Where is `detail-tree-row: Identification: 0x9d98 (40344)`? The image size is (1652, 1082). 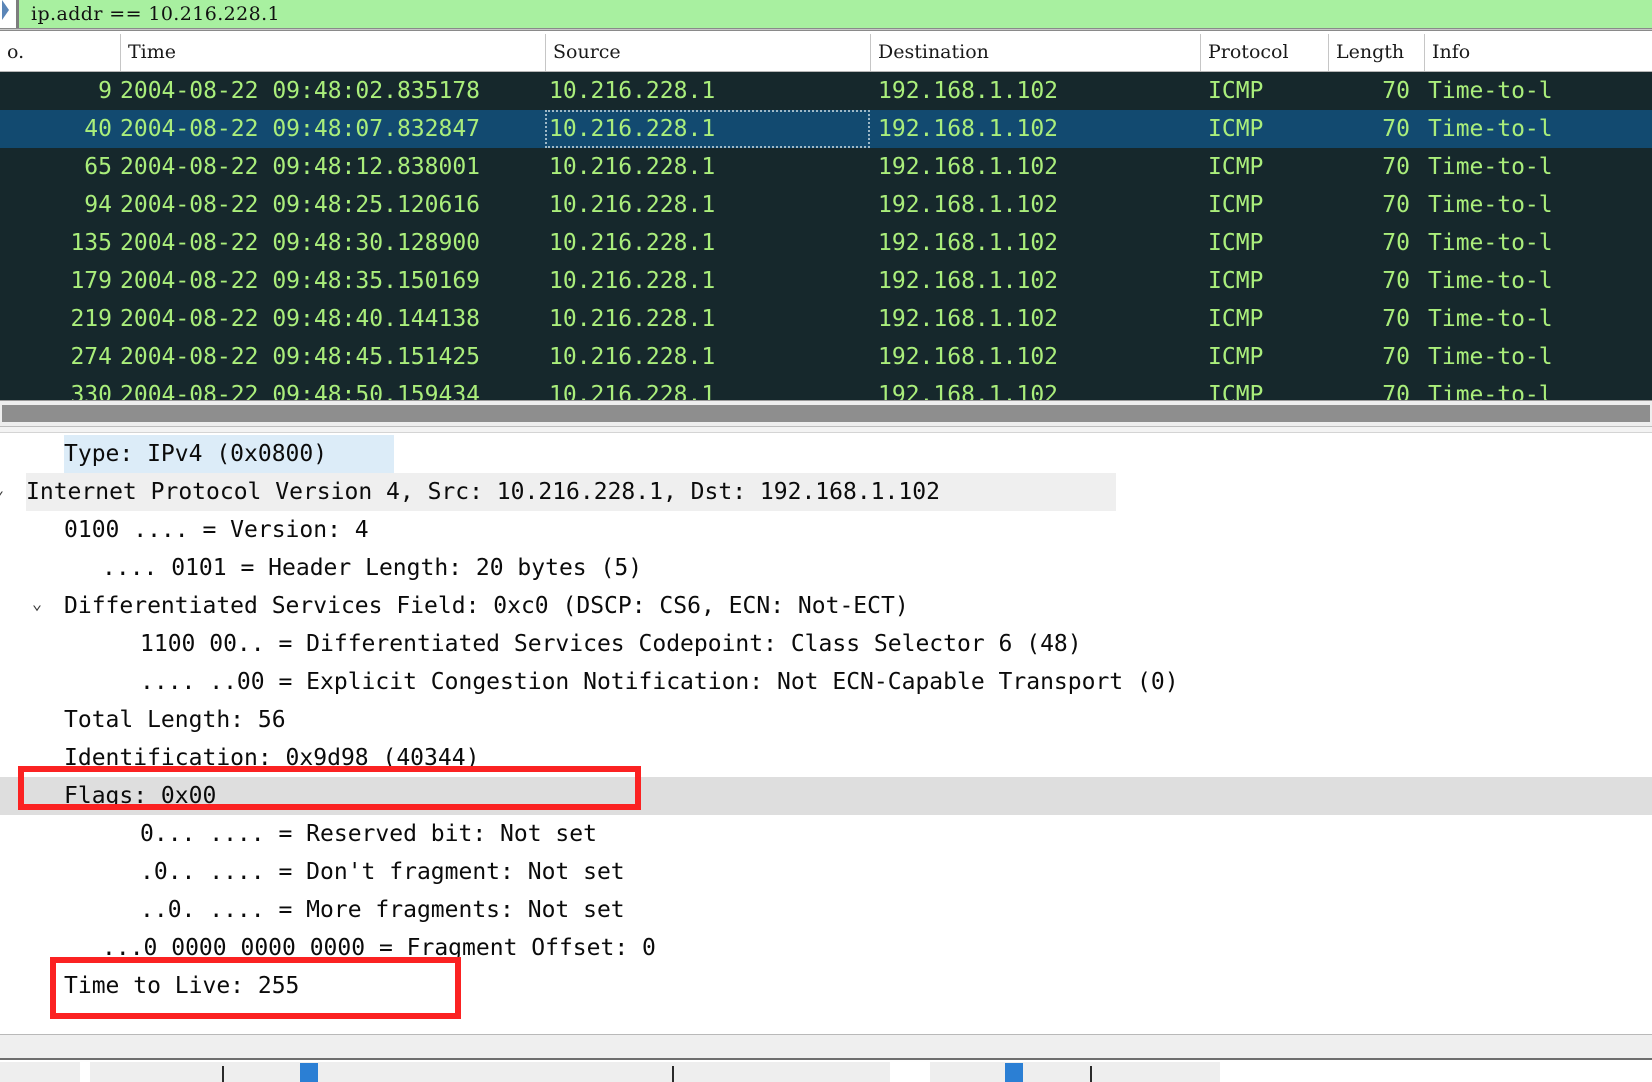
detail-tree-row: Identification: 0x9d98 (40344) is located at coordinates (826, 758).